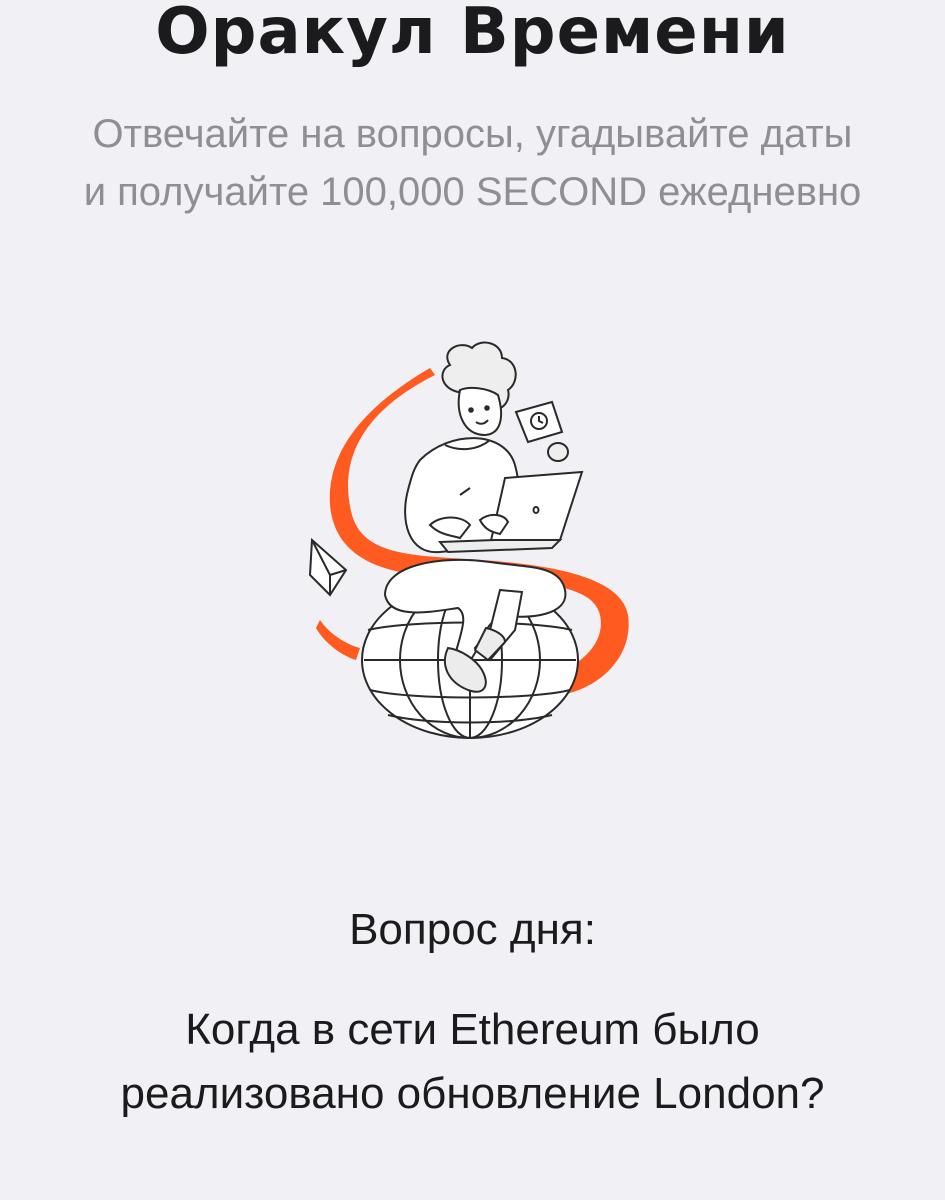 This screenshot has width=945, height=1200. I want to click on hero-illustration, so click(475, 540).